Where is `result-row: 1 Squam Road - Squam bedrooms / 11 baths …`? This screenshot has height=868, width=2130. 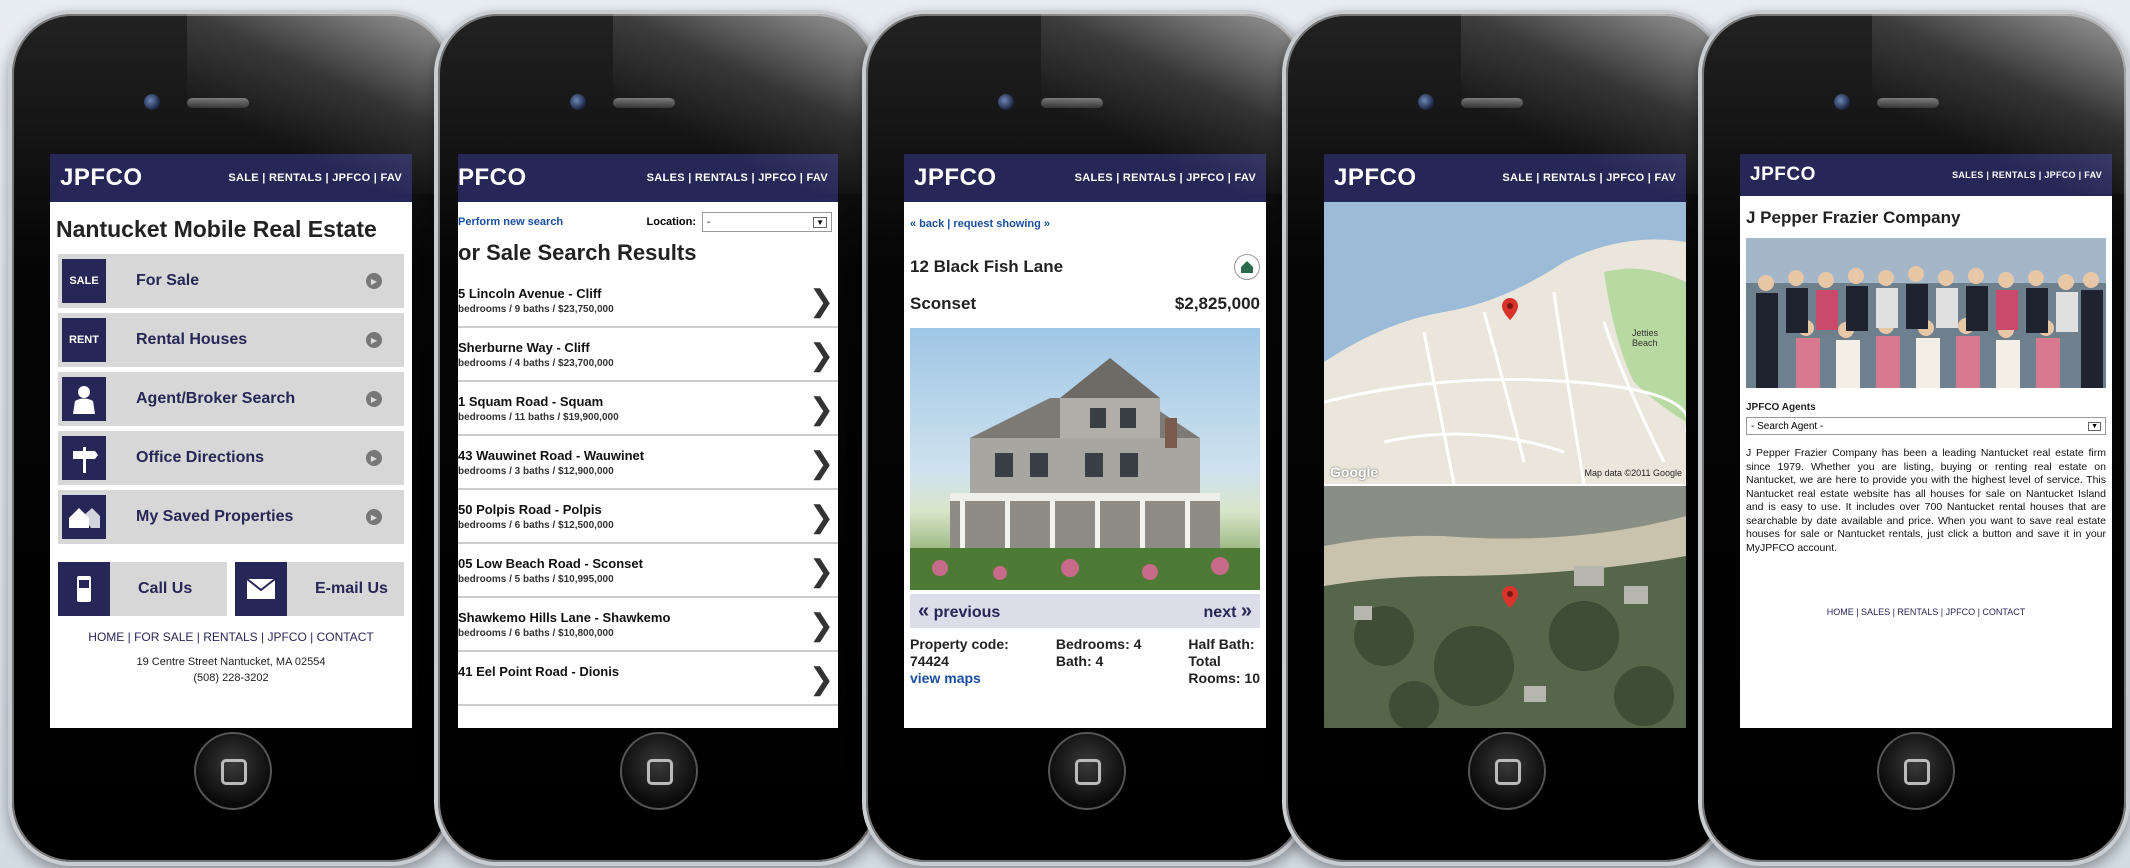 result-row: 1 Squam Road - Squam bedrooms / 11 baths … is located at coordinates (648, 409).